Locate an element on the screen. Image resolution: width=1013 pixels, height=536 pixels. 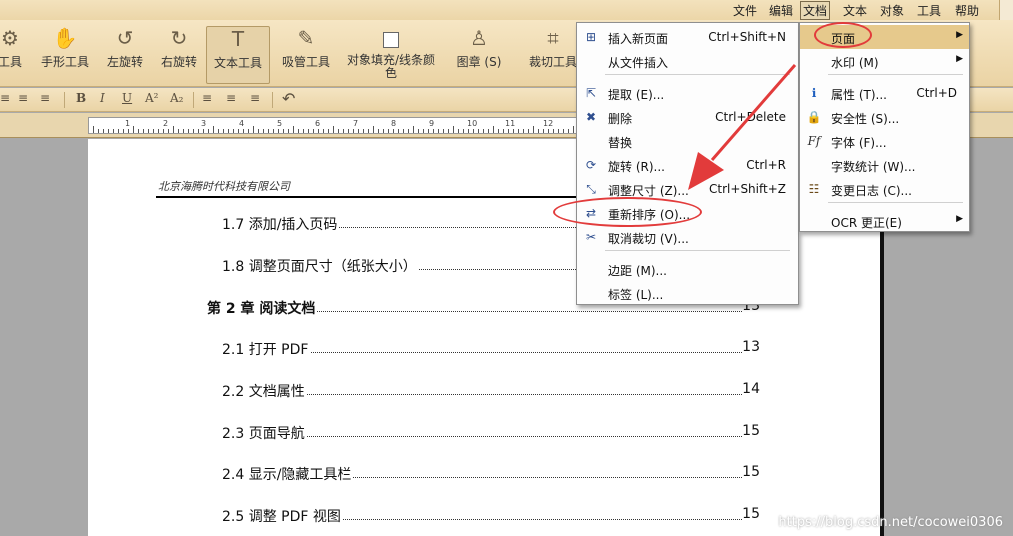
annotation-arrow is located at coordinates (742, 127).